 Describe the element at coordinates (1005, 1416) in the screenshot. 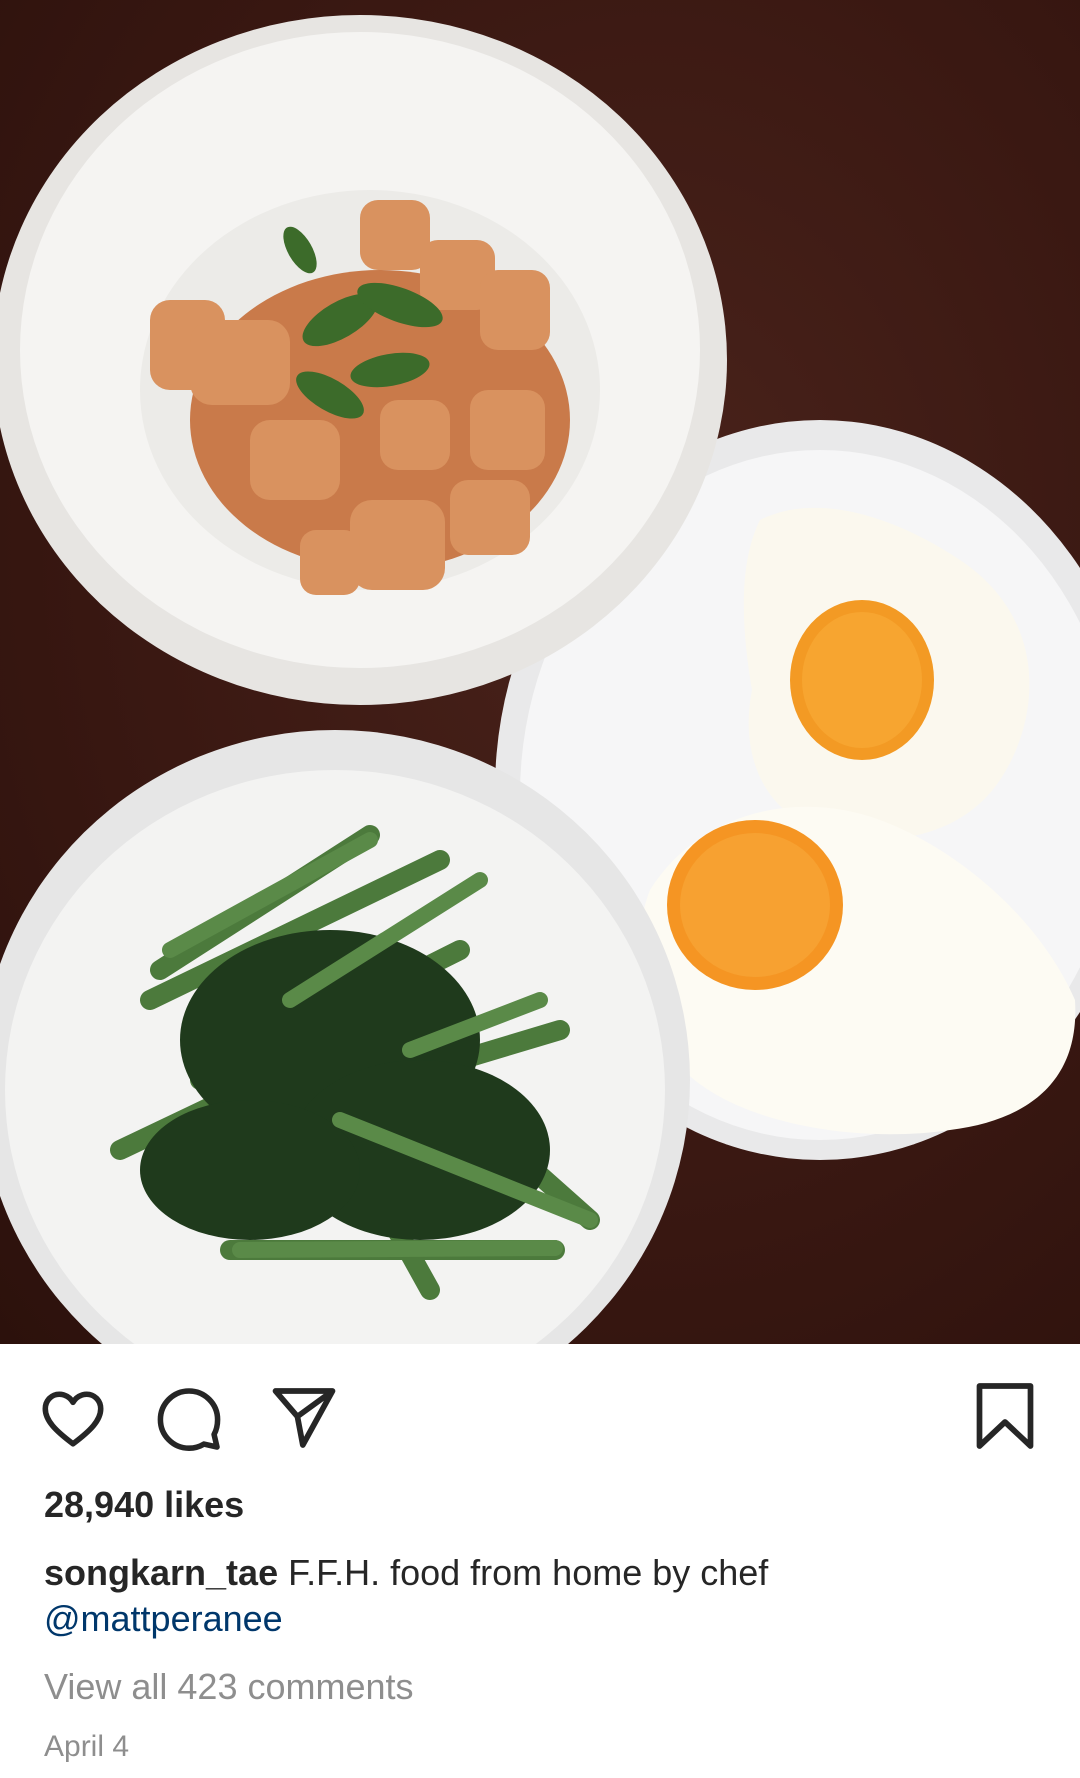

I see `save-bookmark-icon` at that location.